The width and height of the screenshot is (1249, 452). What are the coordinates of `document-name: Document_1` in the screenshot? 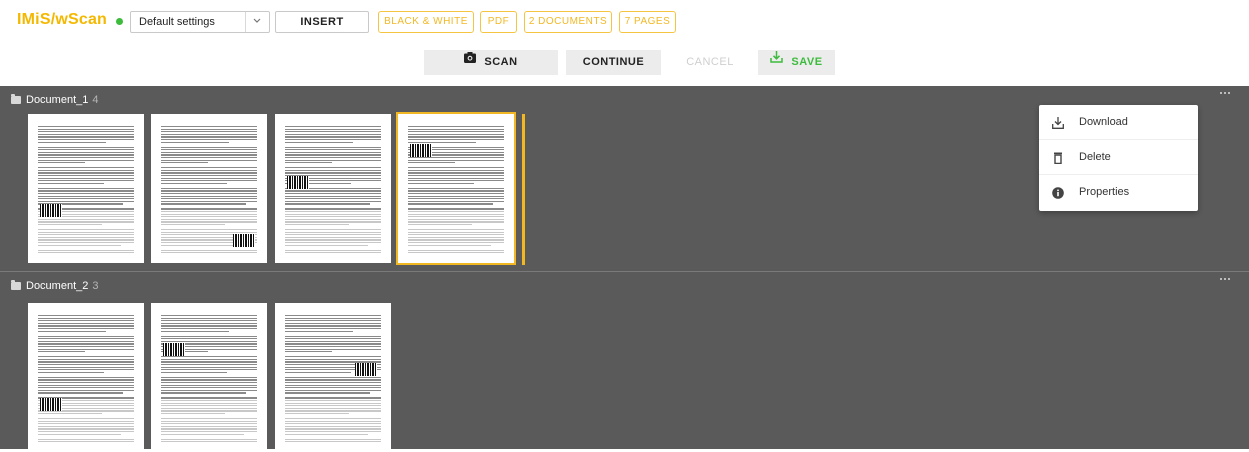 It's located at (57, 100).